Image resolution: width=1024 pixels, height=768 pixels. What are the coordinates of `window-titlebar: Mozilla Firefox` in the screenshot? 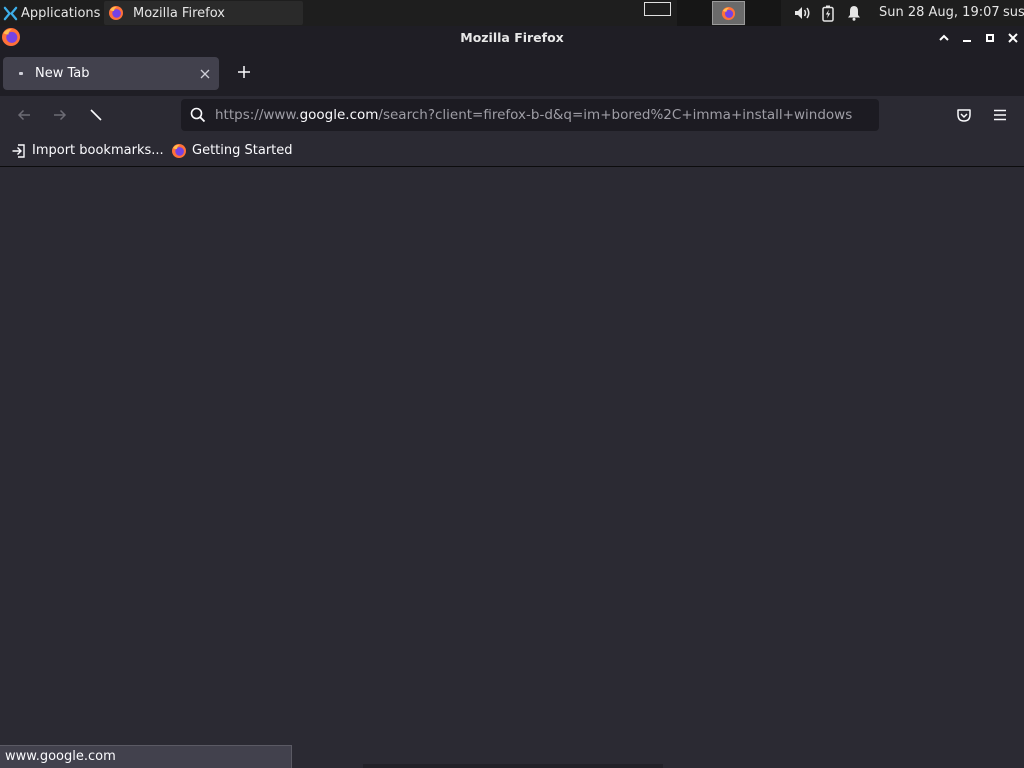 It's located at (512, 38).